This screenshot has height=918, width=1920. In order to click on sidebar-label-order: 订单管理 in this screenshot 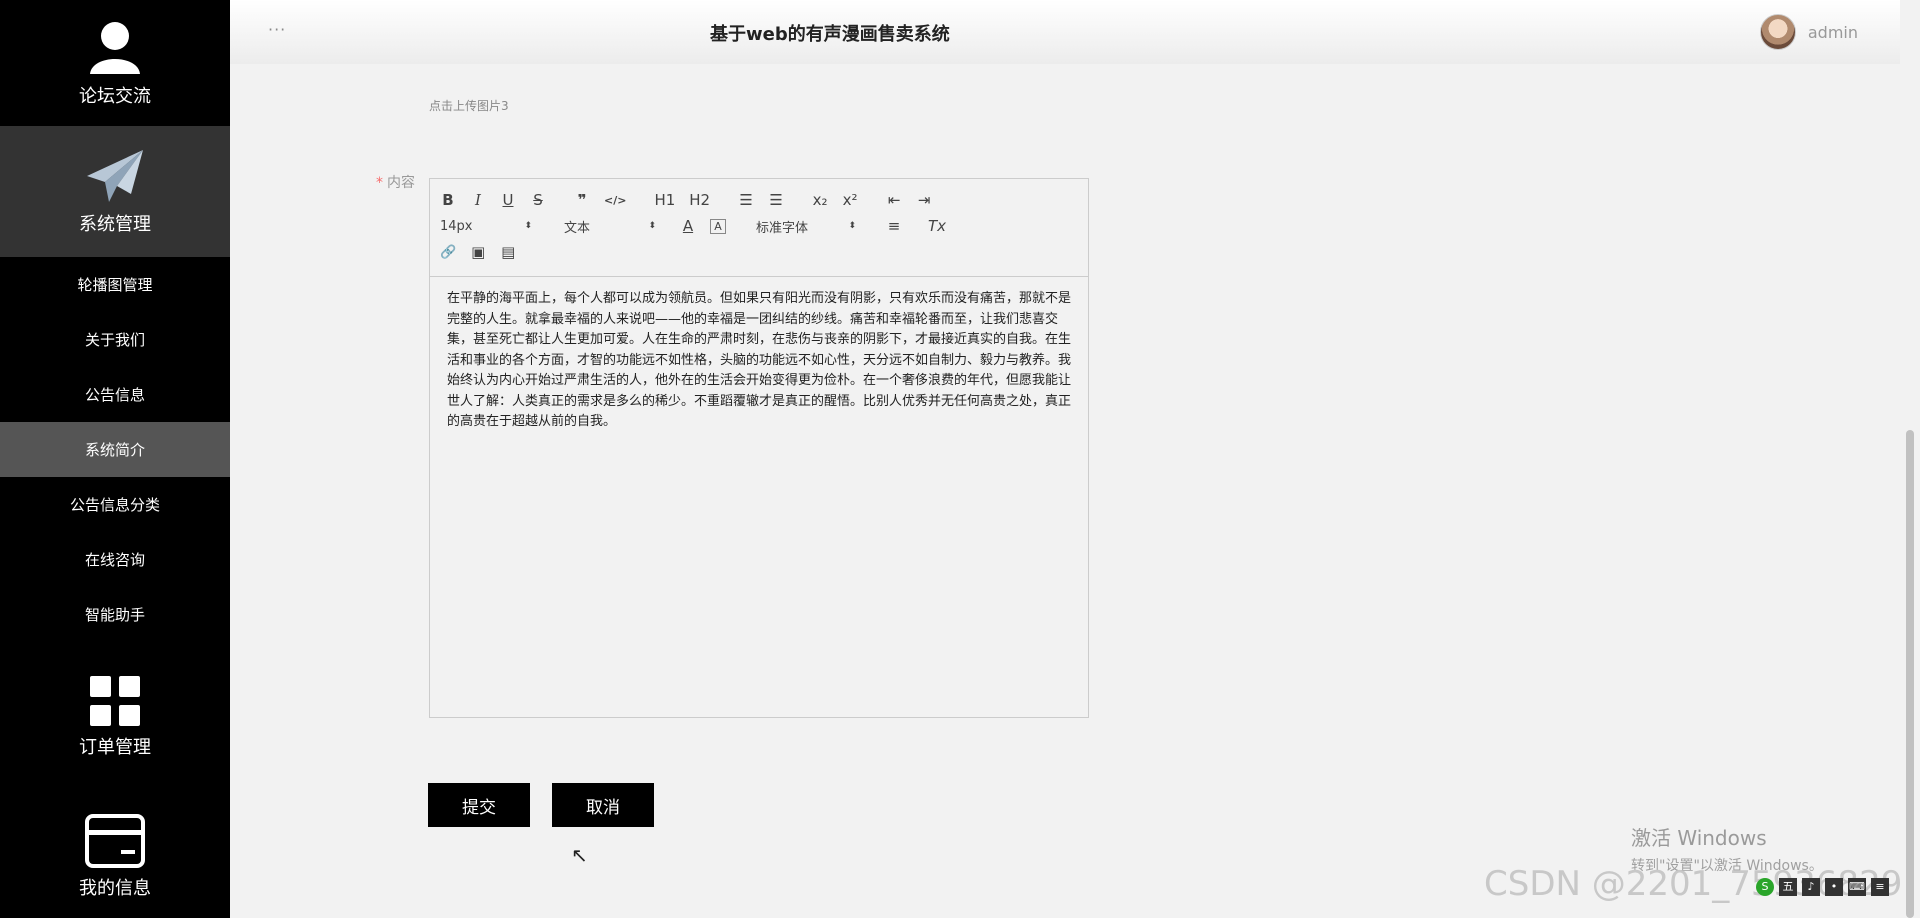, I will do `click(115, 747)`.